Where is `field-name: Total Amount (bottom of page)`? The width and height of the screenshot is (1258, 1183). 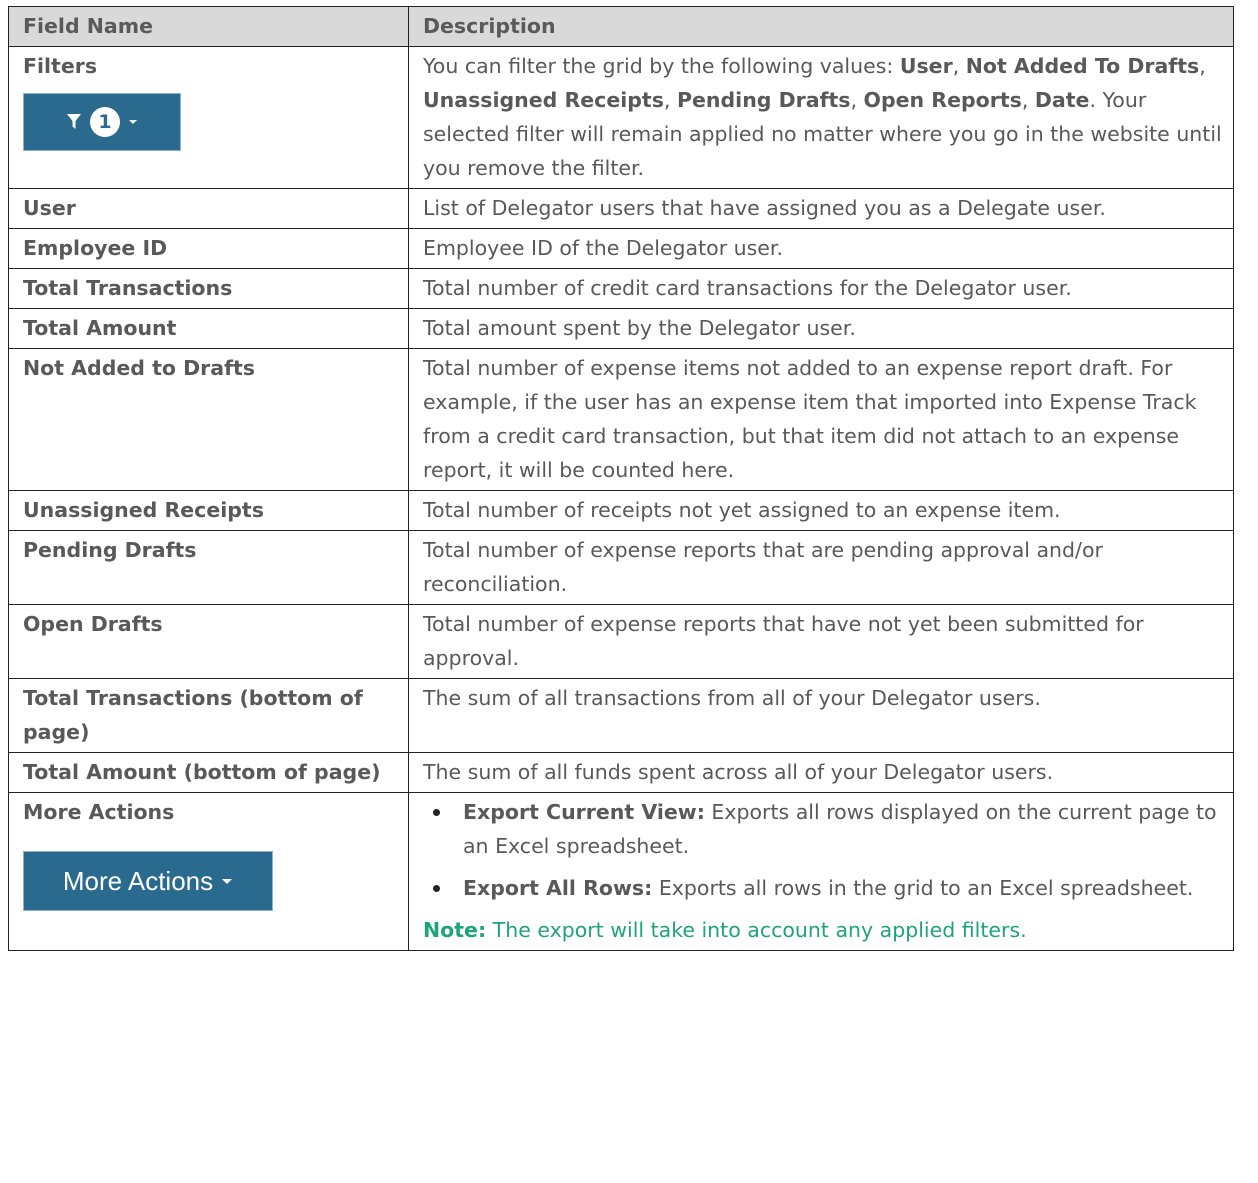 field-name: Total Amount (bottom of page) is located at coordinates (208, 772).